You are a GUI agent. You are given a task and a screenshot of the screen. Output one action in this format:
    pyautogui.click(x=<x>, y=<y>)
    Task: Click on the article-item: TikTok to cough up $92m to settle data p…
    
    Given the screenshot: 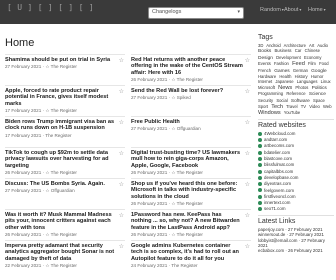 What is the action you would take?
    pyautogui.click(x=65, y=162)
    